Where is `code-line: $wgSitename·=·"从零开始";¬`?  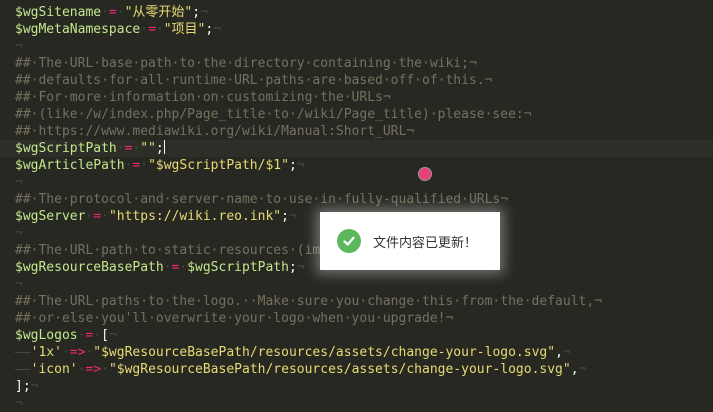
code-line: $wgSitename·=·"从零开始";¬ is located at coordinates (364, 12).